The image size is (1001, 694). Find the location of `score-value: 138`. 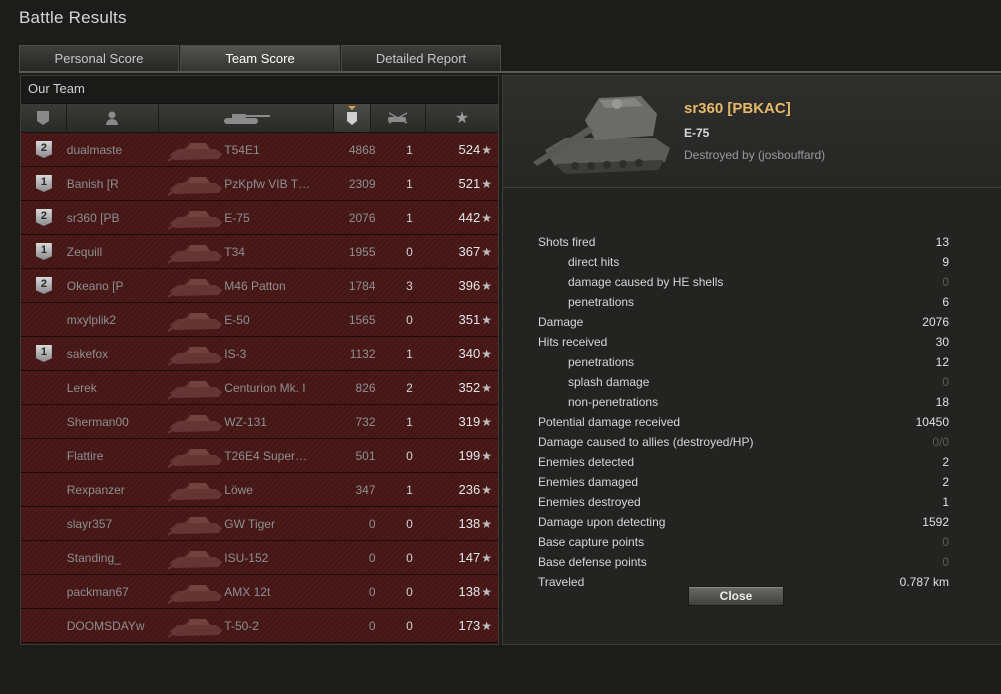

score-value: 138 is located at coordinates (469, 523).